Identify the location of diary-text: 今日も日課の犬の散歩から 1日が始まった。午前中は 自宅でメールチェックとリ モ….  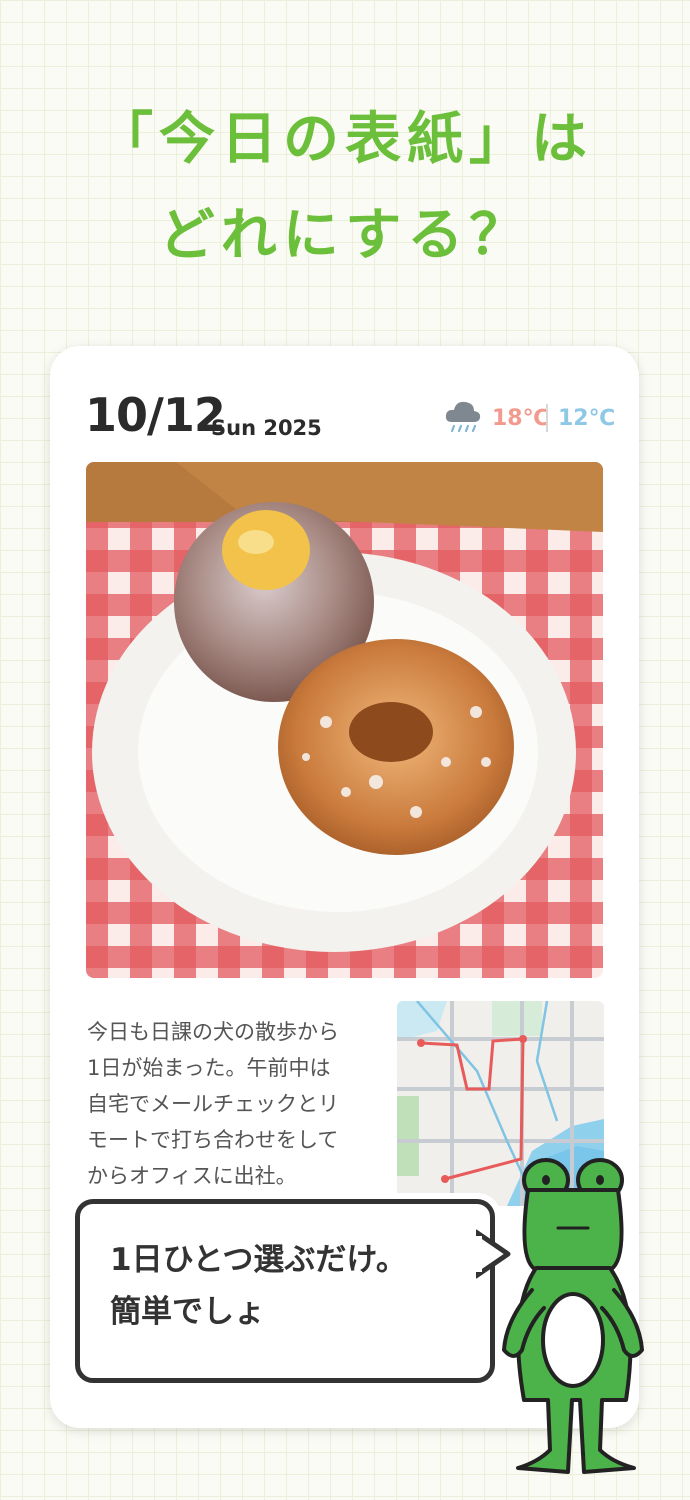
(213, 1104).